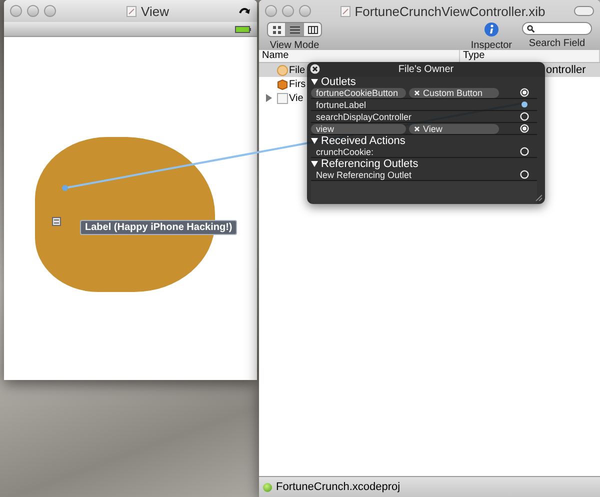 The image size is (600, 497). What do you see at coordinates (557, 43) in the screenshot?
I see `toolbar-label: Search Field` at bounding box center [557, 43].